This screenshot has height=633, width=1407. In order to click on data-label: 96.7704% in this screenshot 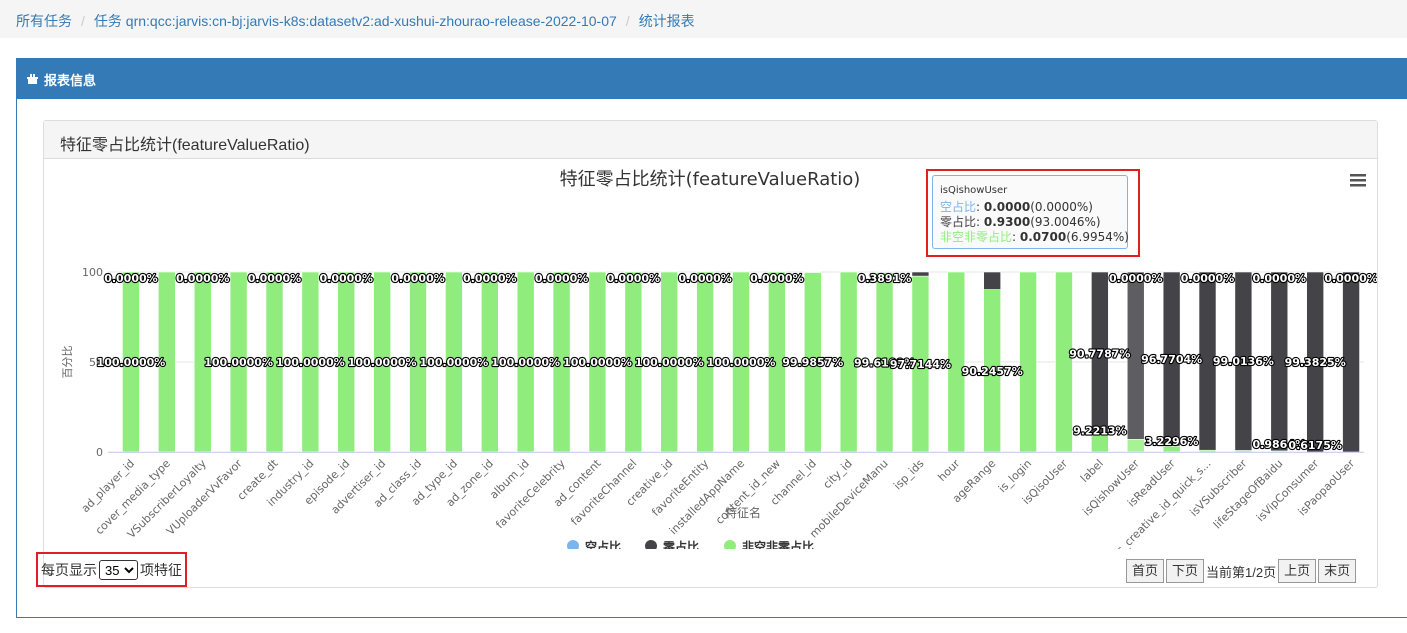, I will do `click(1171, 359)`.